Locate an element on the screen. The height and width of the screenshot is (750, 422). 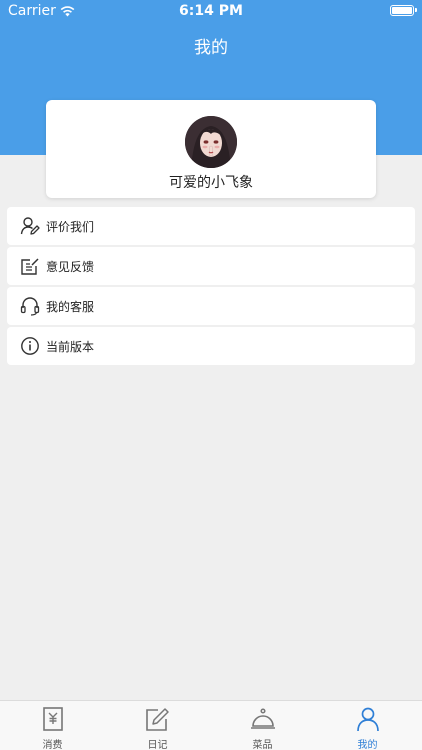
feedback-note-icon is located at coordinates (30, 266).